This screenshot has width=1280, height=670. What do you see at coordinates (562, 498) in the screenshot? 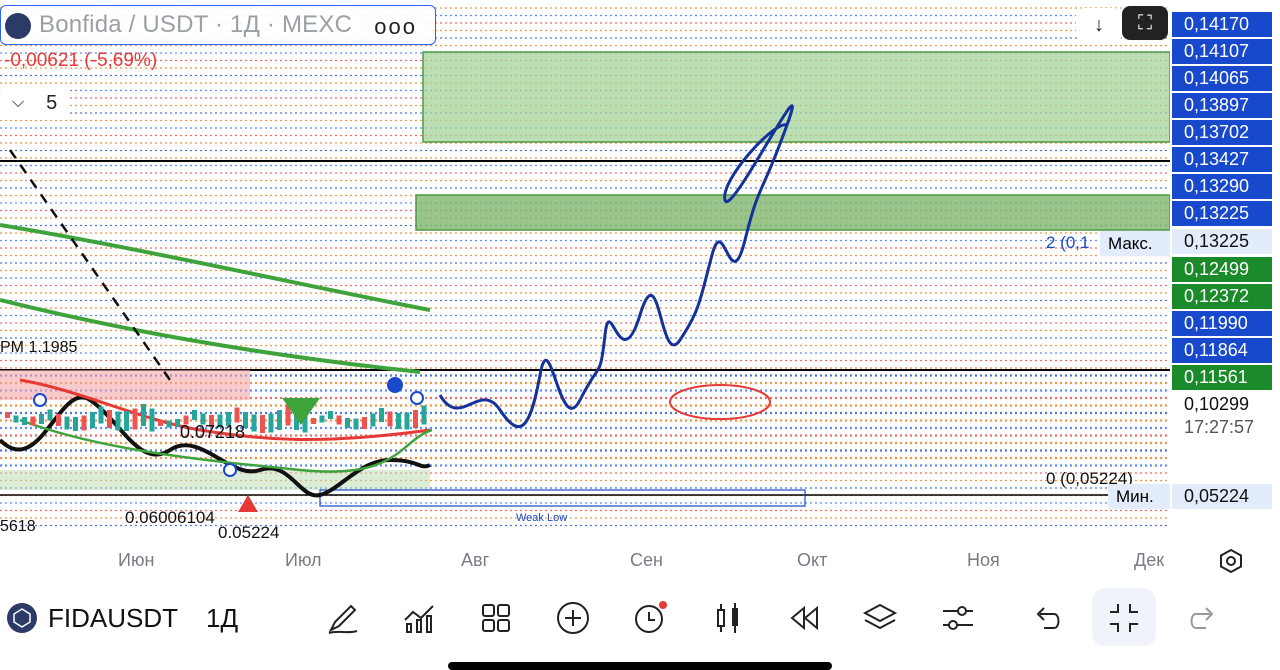
I see `weak-low-box` at bounding box center [562, 498].